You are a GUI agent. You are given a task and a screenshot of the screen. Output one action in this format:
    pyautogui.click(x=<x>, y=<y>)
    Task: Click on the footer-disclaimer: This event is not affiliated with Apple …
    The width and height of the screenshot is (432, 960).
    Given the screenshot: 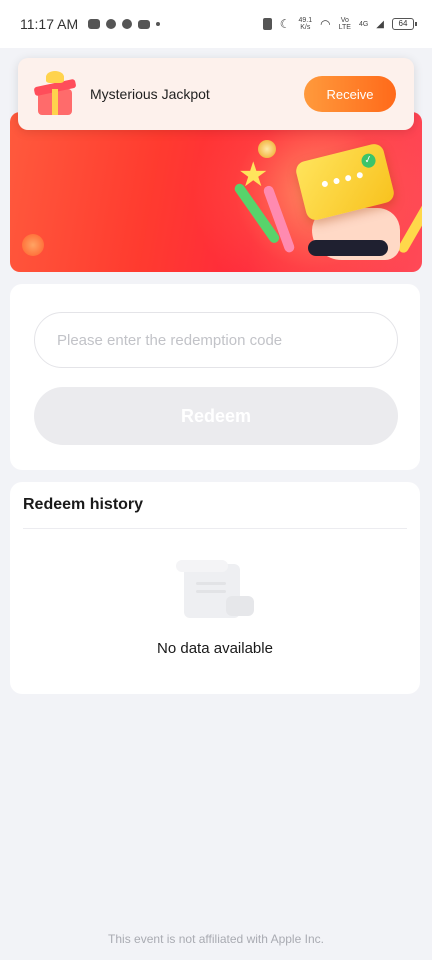 What is the action you would take?
    pyautogui.click(x=216, y=939)
    